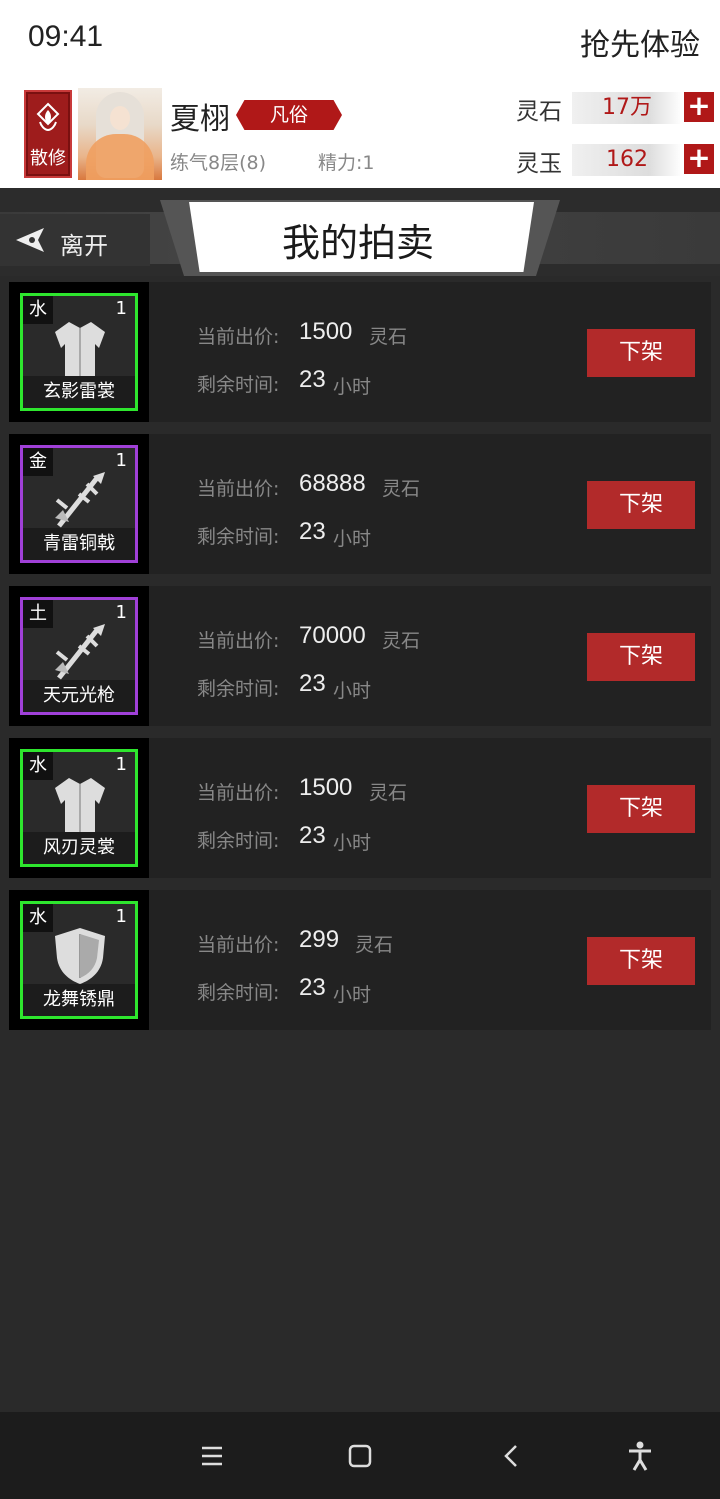  I want to click on current-bid-value: 70000, so click(332, 635).